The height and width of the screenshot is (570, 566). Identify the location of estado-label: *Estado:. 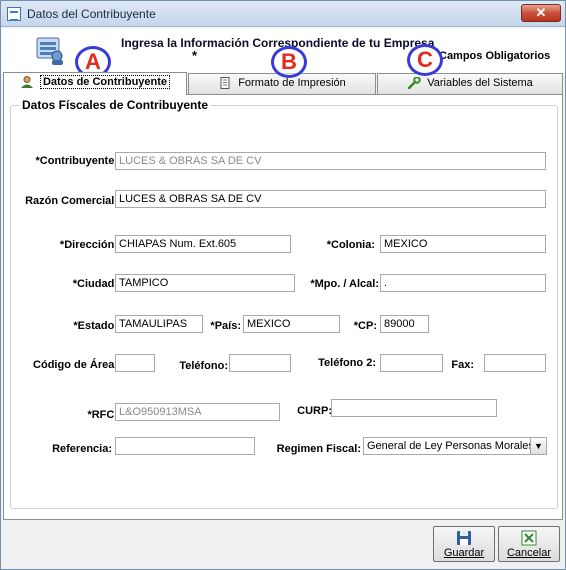
(95, 326).